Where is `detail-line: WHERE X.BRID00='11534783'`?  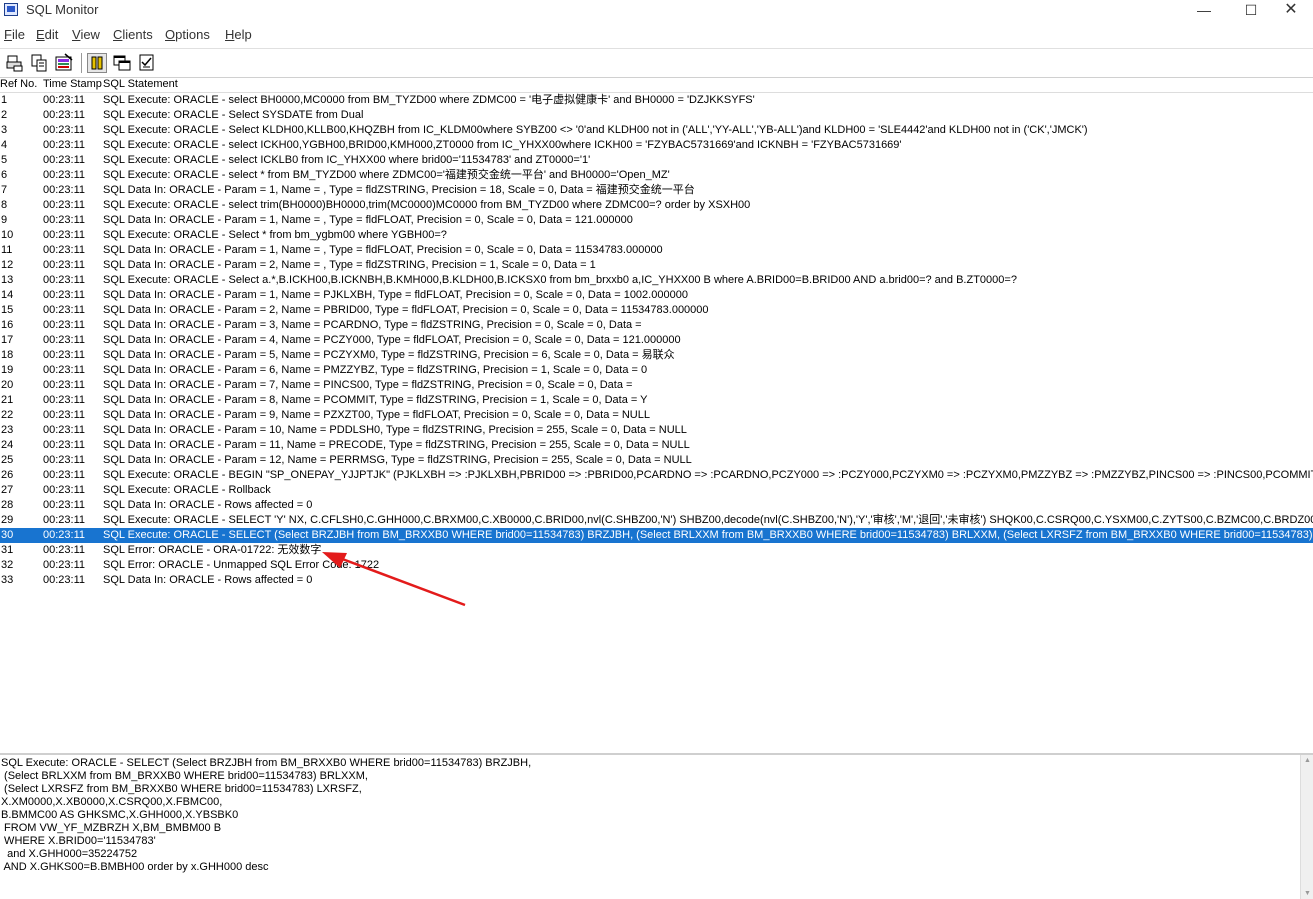 detail-line: WHERE X.BRID00='11534783' is located at coordinates (78, 841).